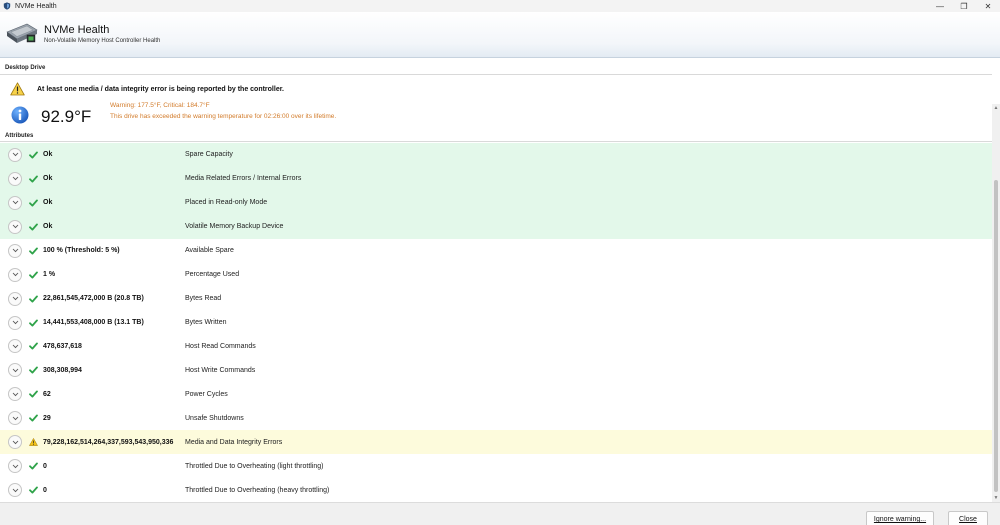 This screenshot has height=525, width=1000. I want to click on attribute-name: Bytes Written, so click(206, 323).